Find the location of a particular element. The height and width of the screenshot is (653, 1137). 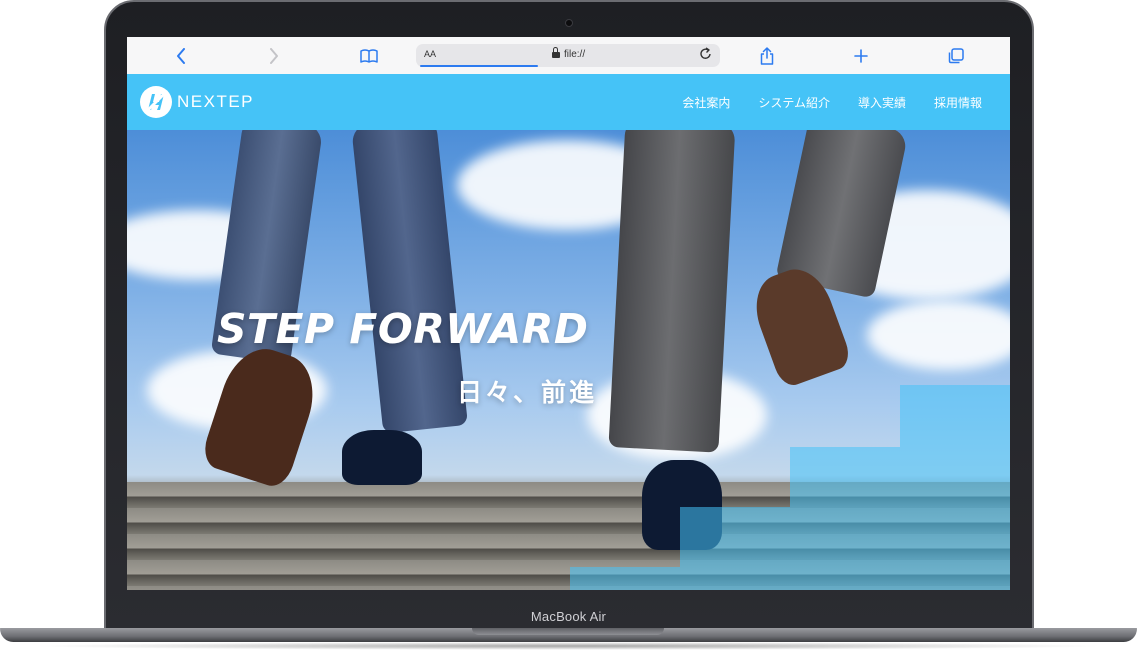

shoe is located at coordinates (382, 457).